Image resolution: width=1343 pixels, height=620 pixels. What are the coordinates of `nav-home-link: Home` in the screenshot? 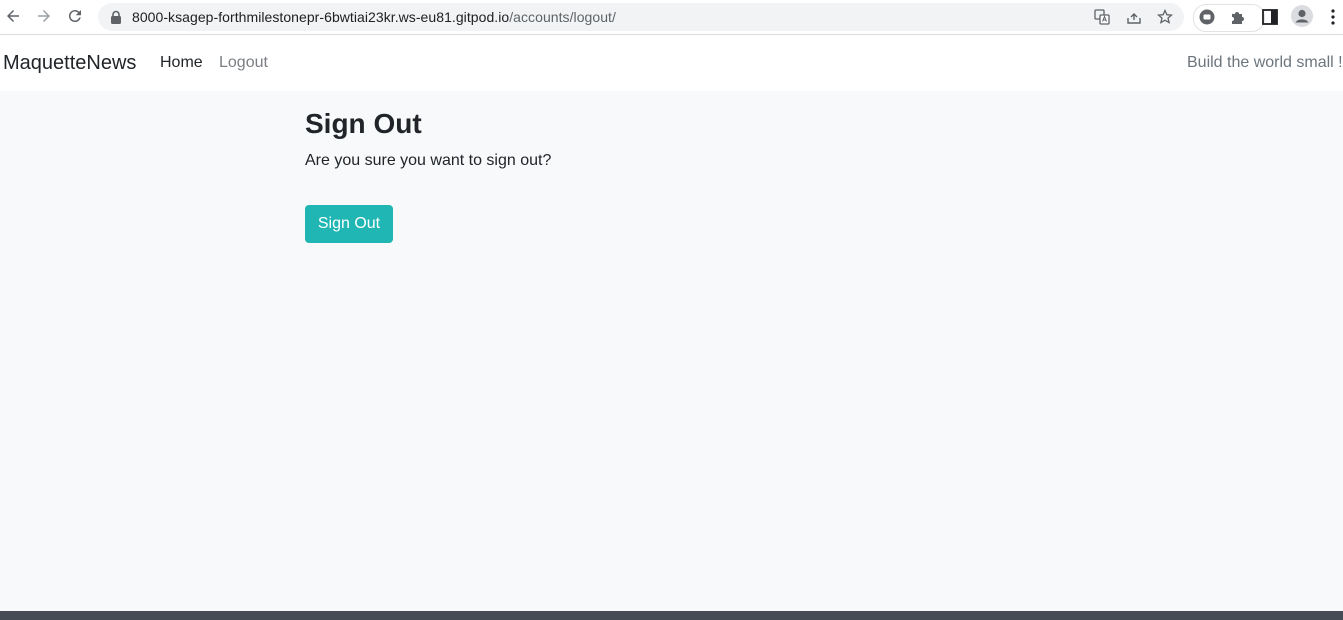 It's located at (181, 63).